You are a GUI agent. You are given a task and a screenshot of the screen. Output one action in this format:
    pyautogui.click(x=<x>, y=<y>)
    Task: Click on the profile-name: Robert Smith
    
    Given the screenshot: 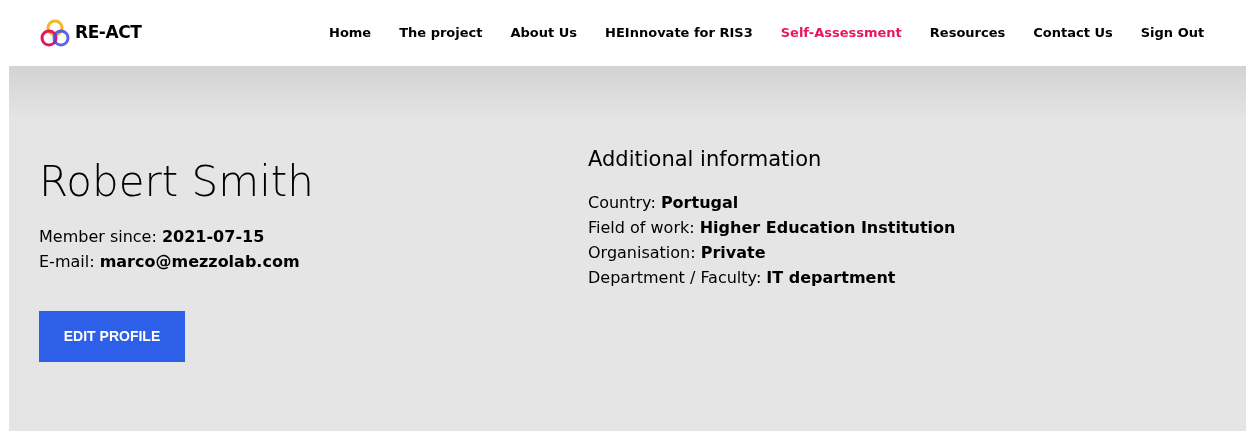 What is the action you would take?
    pyautogui.click(x=177, y=182)
    